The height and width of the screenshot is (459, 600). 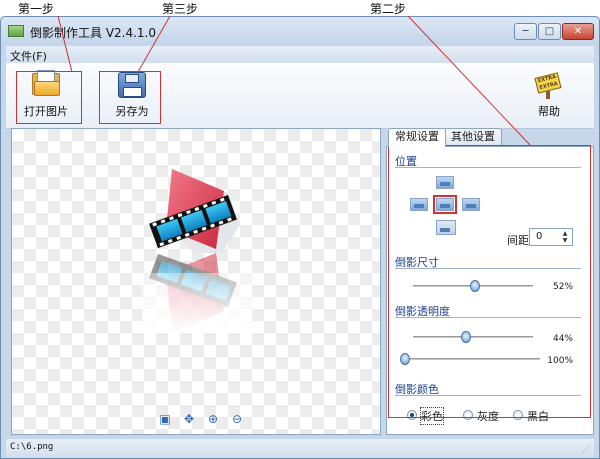 I want to click on menu-bar: 文件(F), so click(x=300, y=54).